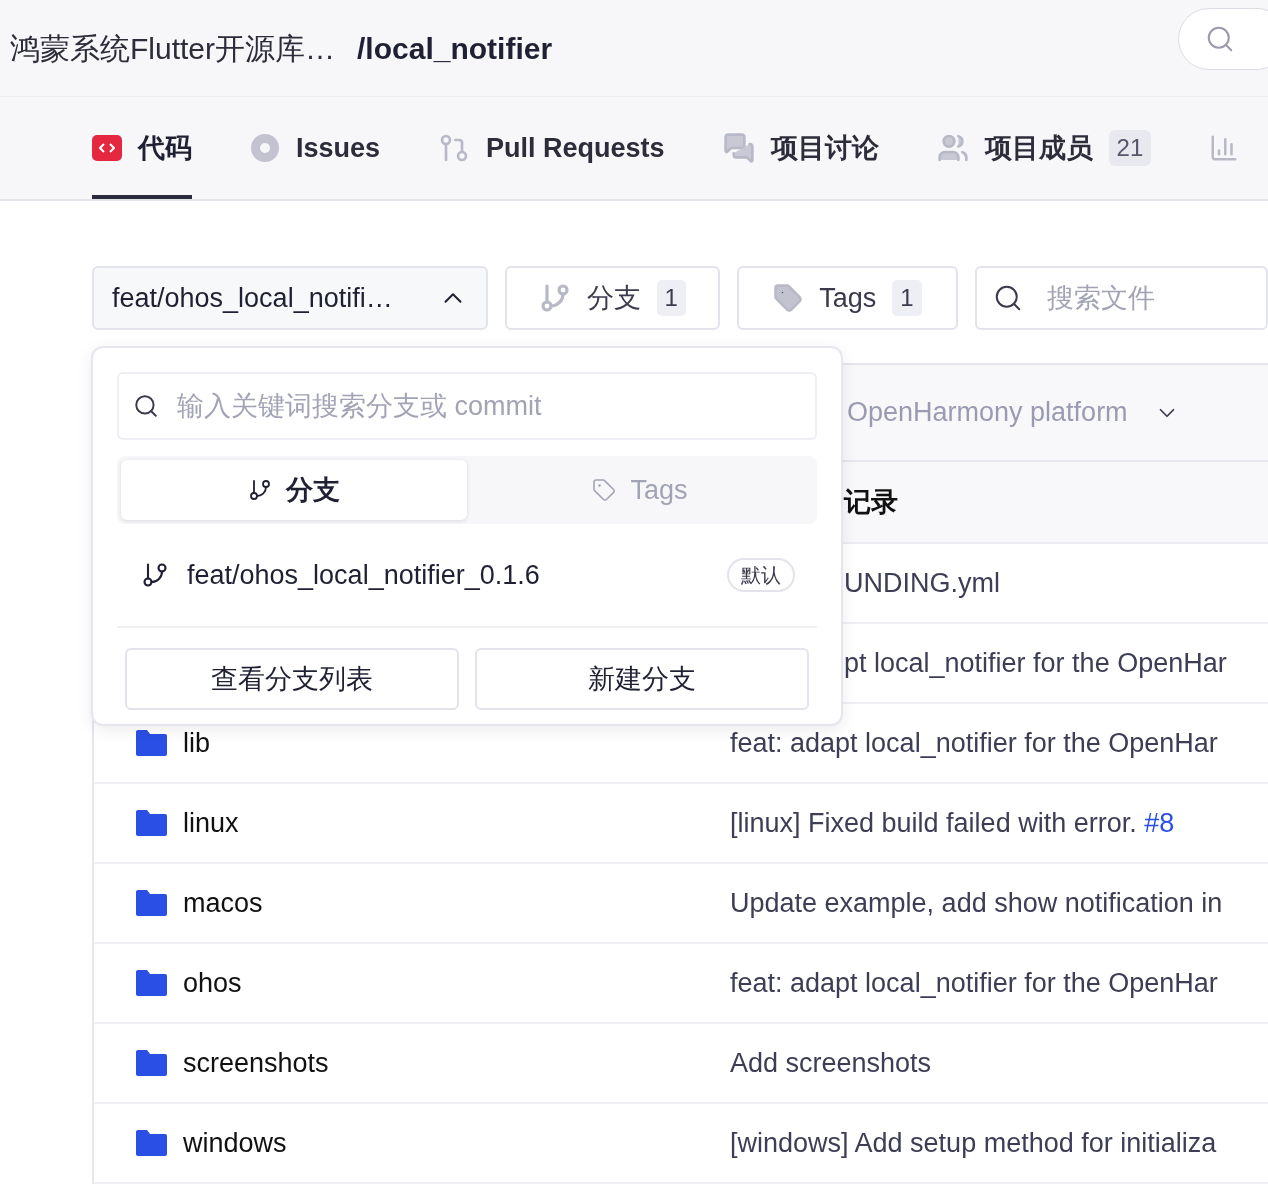 Image resolution: width=1268 pixels, height=1188 pixels. What do you see at coordinates (1035, 663) in the screenshot?
I see `commit-message: pt local_notifier for the OpenHar` at bounding box center [1035, 663].